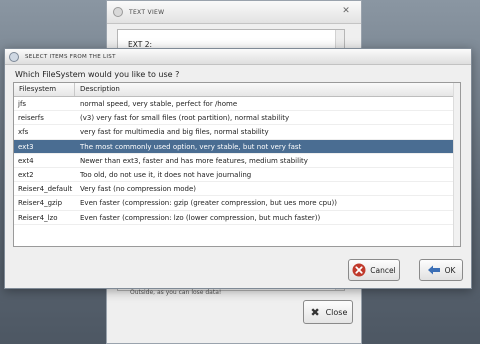  I want to click on list-item-filesystem: xfs, so click(23, 132).